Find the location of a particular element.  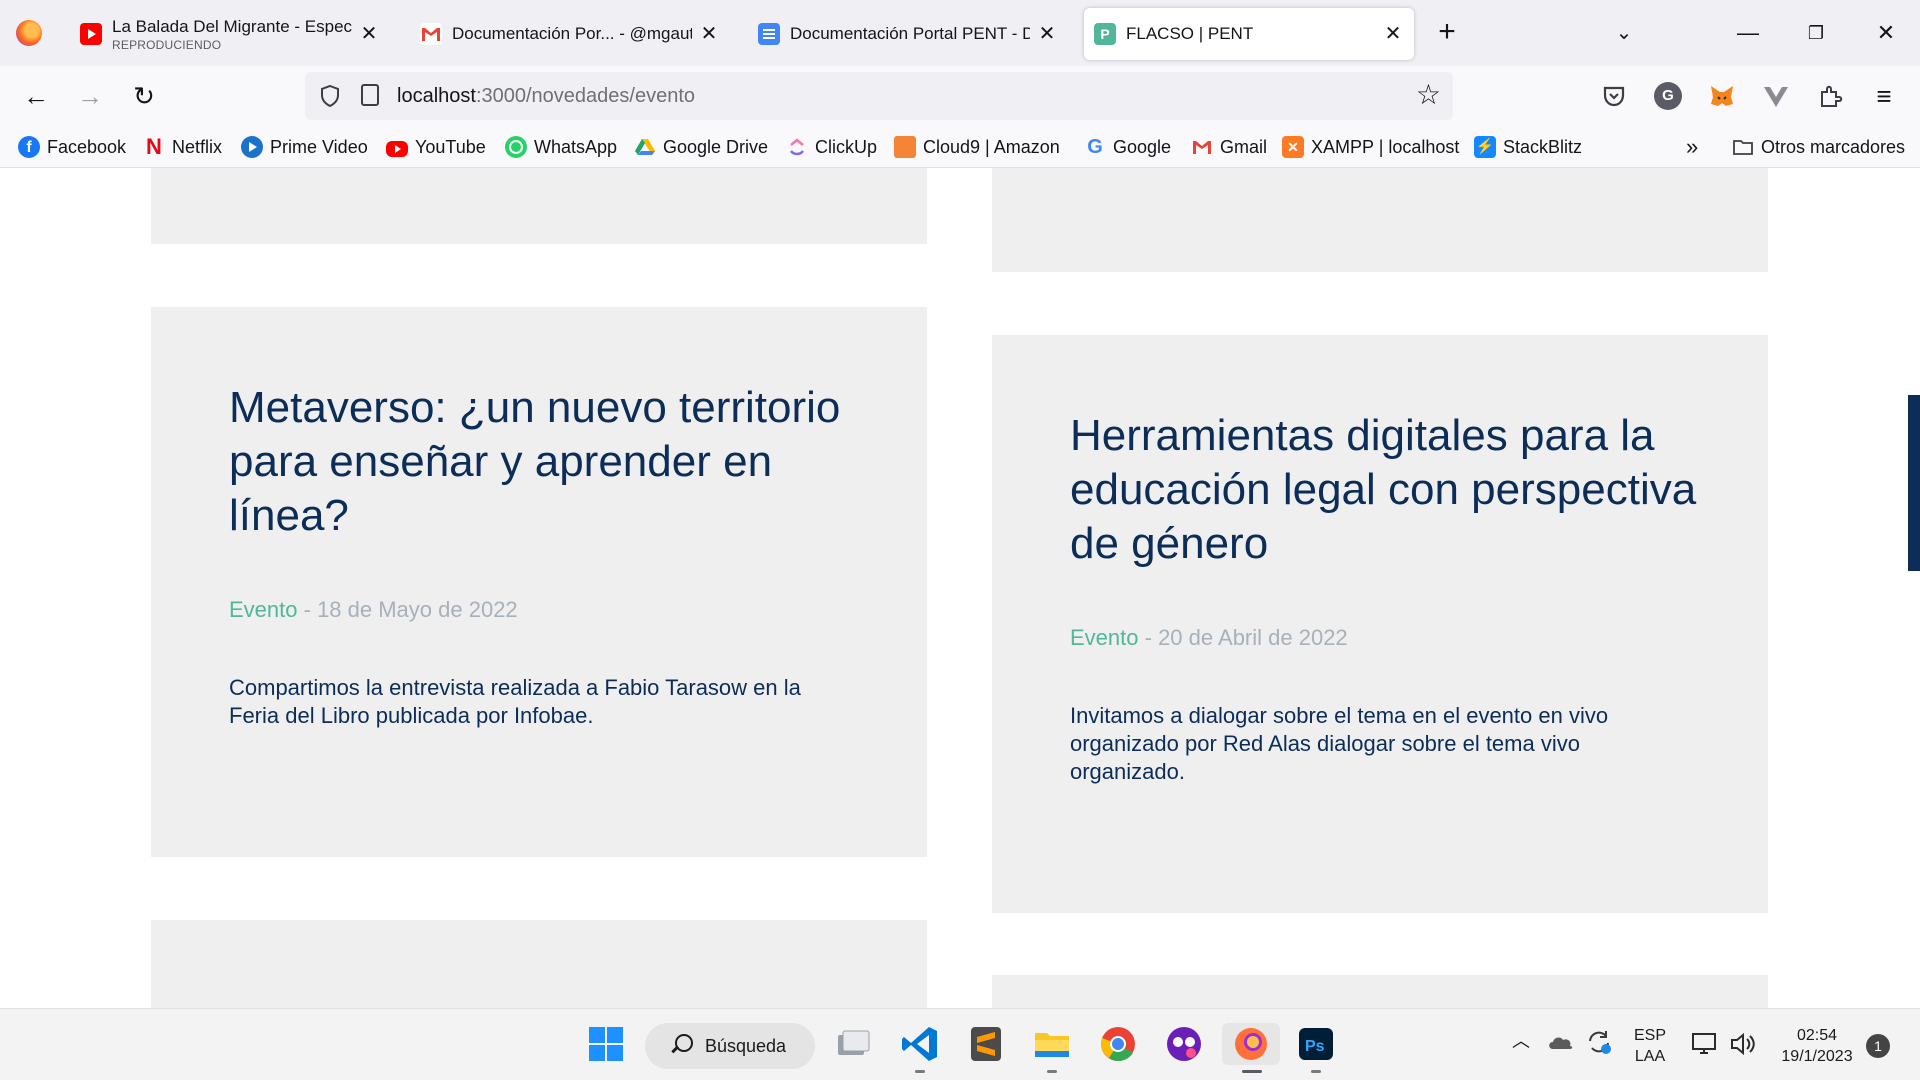

windows-start-icon is located at coordinates (606, 1044).